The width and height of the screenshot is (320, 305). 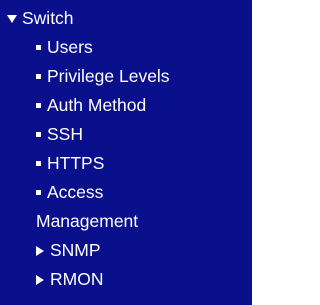 I want to click on menu-item-access-management: Access, so click(x=69, y=192).